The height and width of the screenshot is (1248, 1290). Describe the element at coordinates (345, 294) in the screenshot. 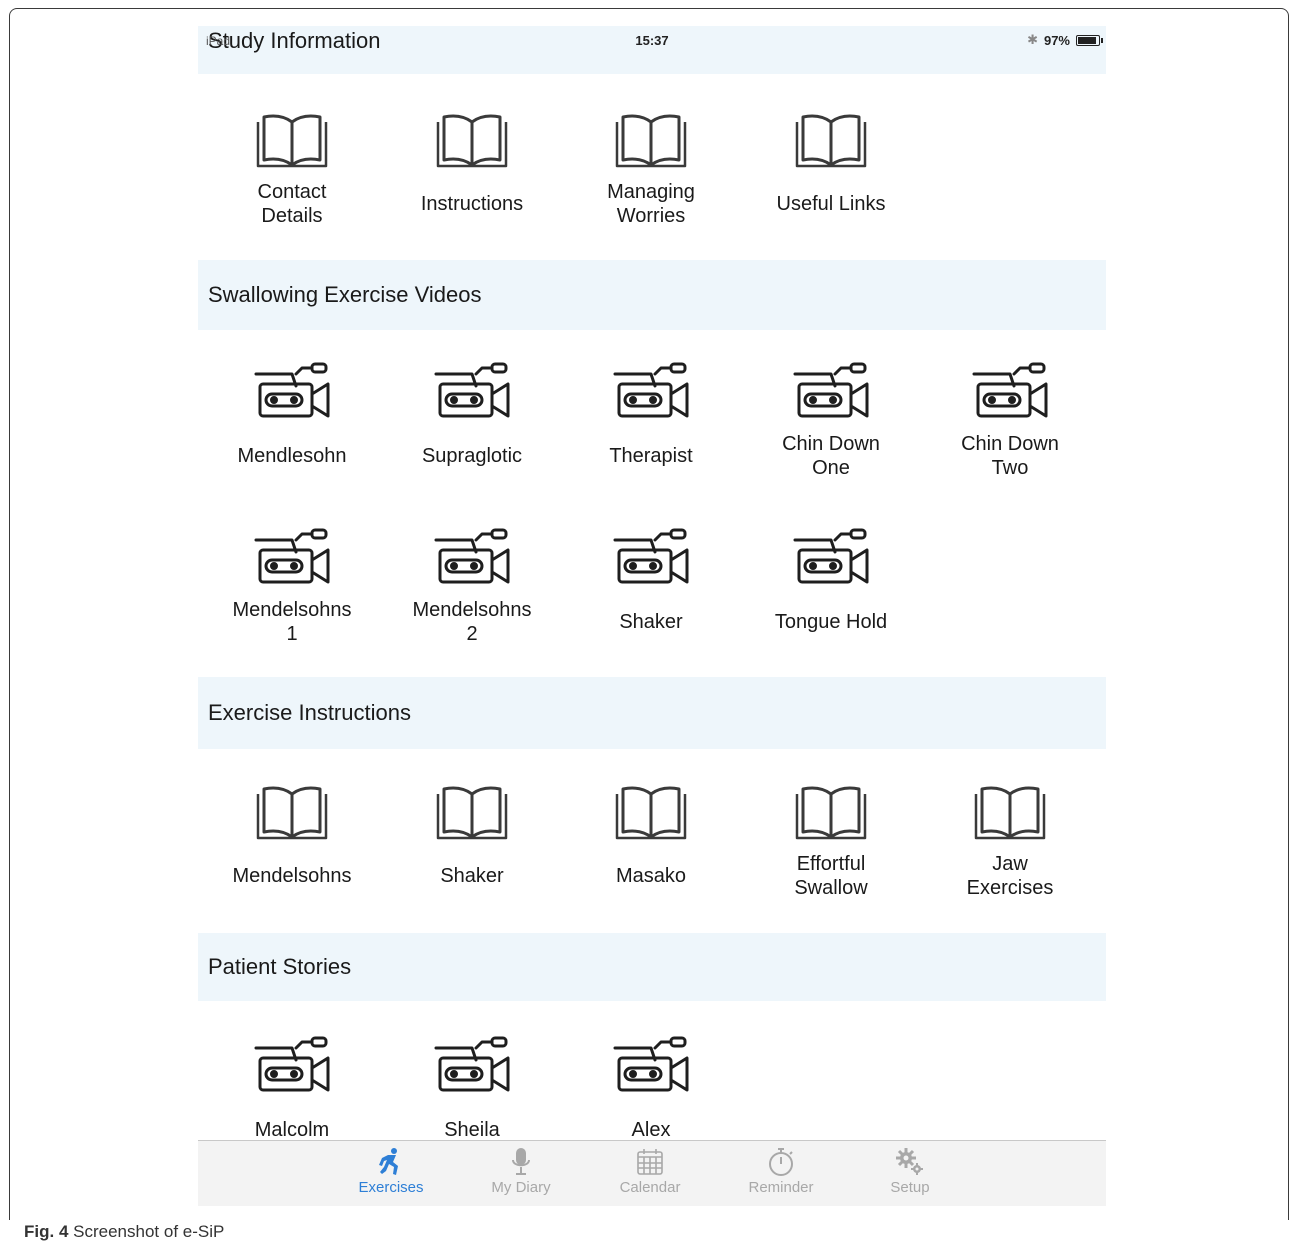

I see `section-title: Swallowing Exercise Videos` at that location.